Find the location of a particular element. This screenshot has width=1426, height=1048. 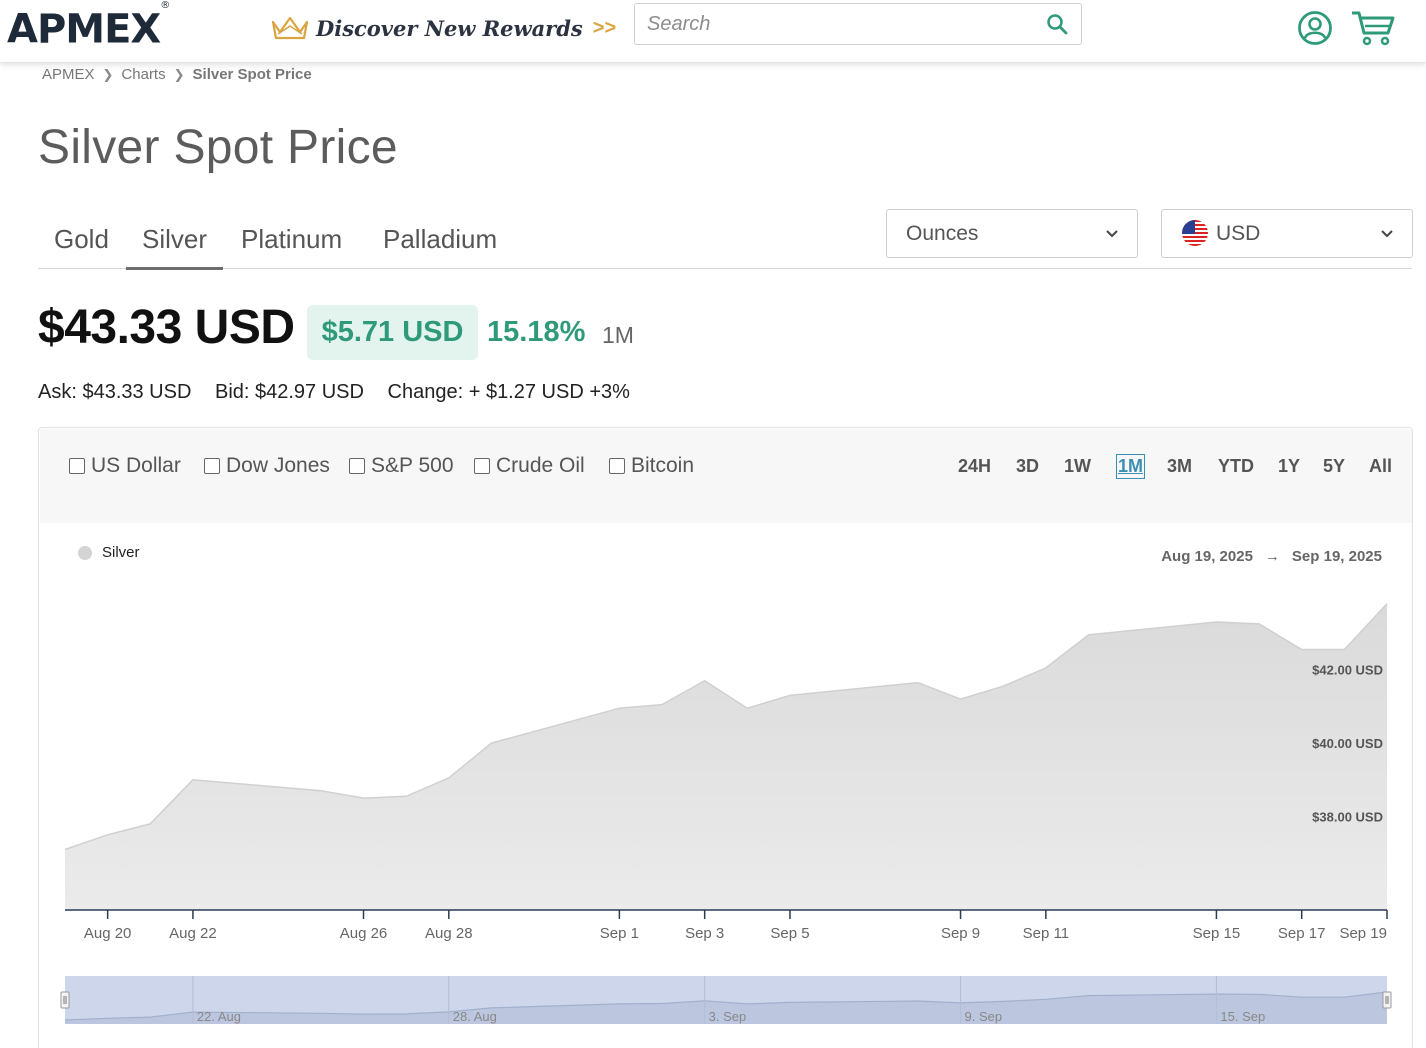

y-tick-label: $40.00 USD is located at coordinates (1347, 743).